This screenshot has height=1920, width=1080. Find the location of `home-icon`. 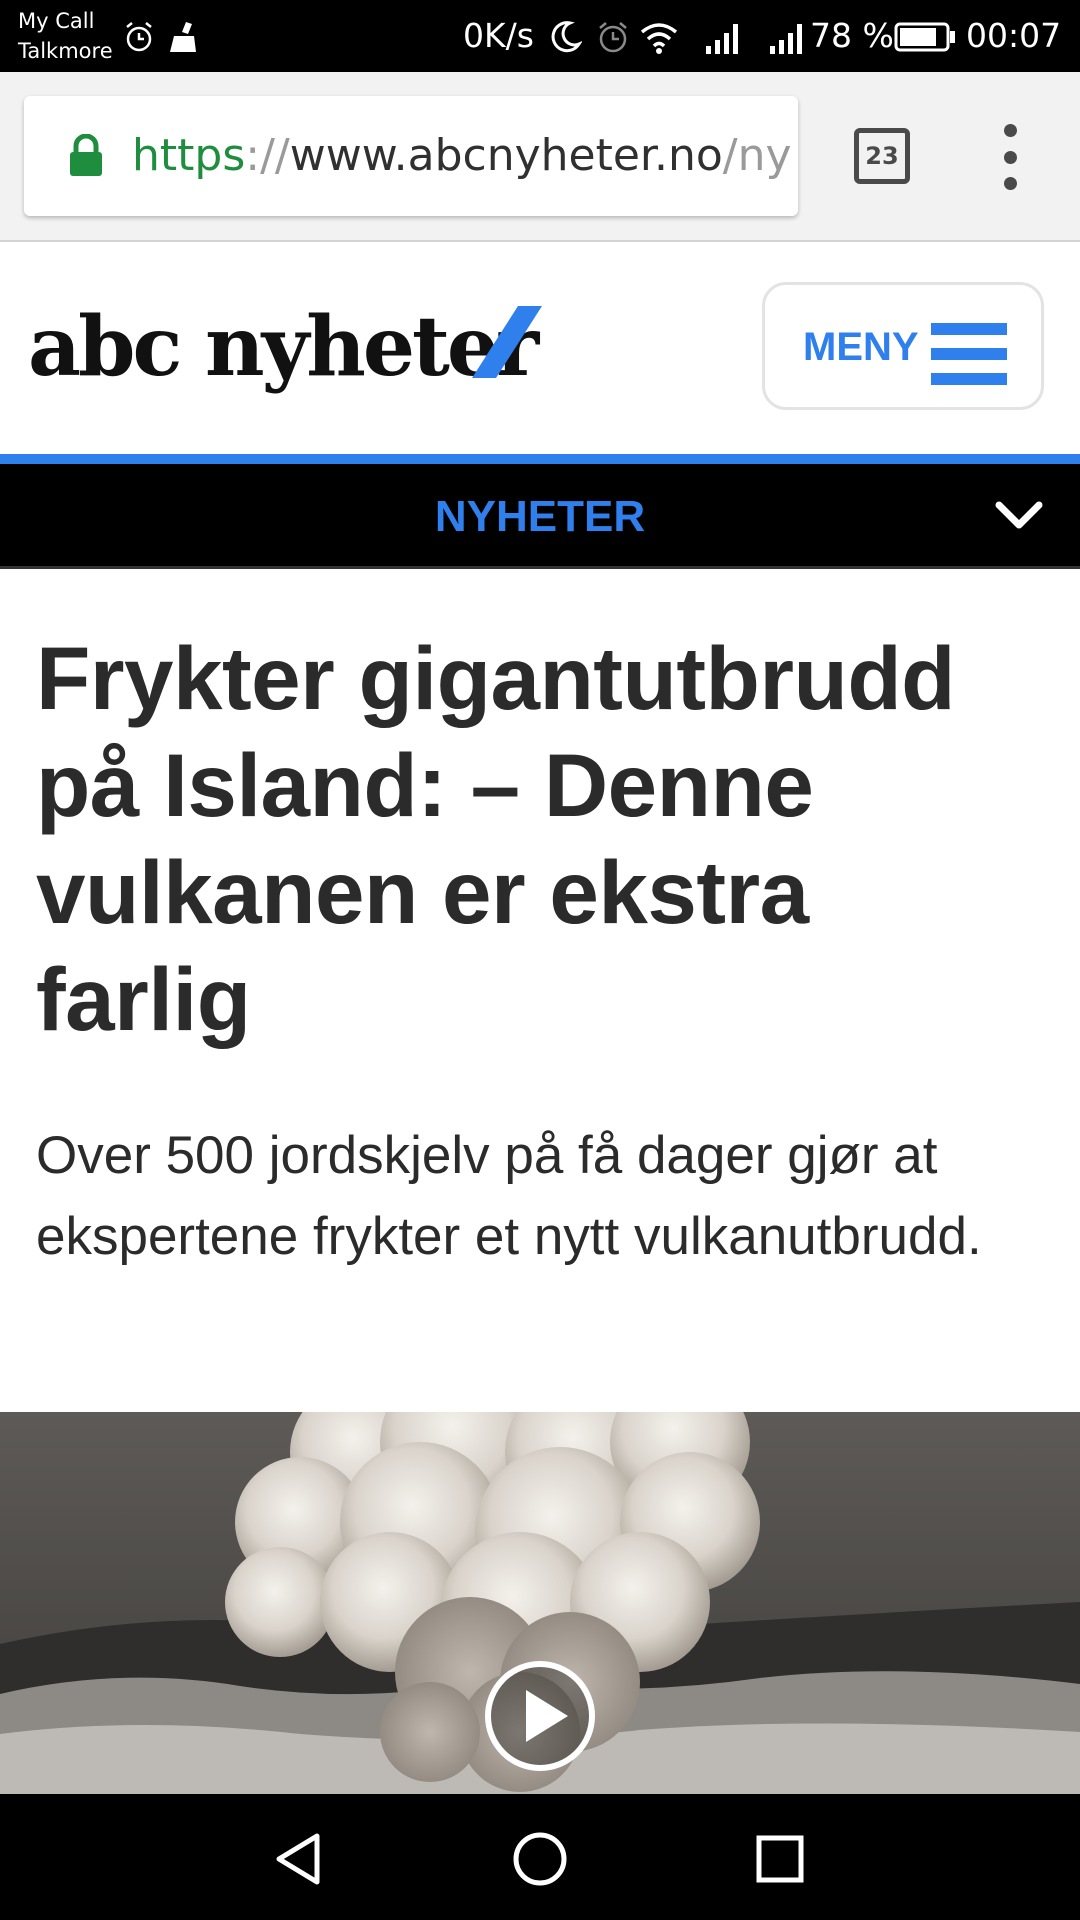

home-icon is located at coordinates (540, 1859).